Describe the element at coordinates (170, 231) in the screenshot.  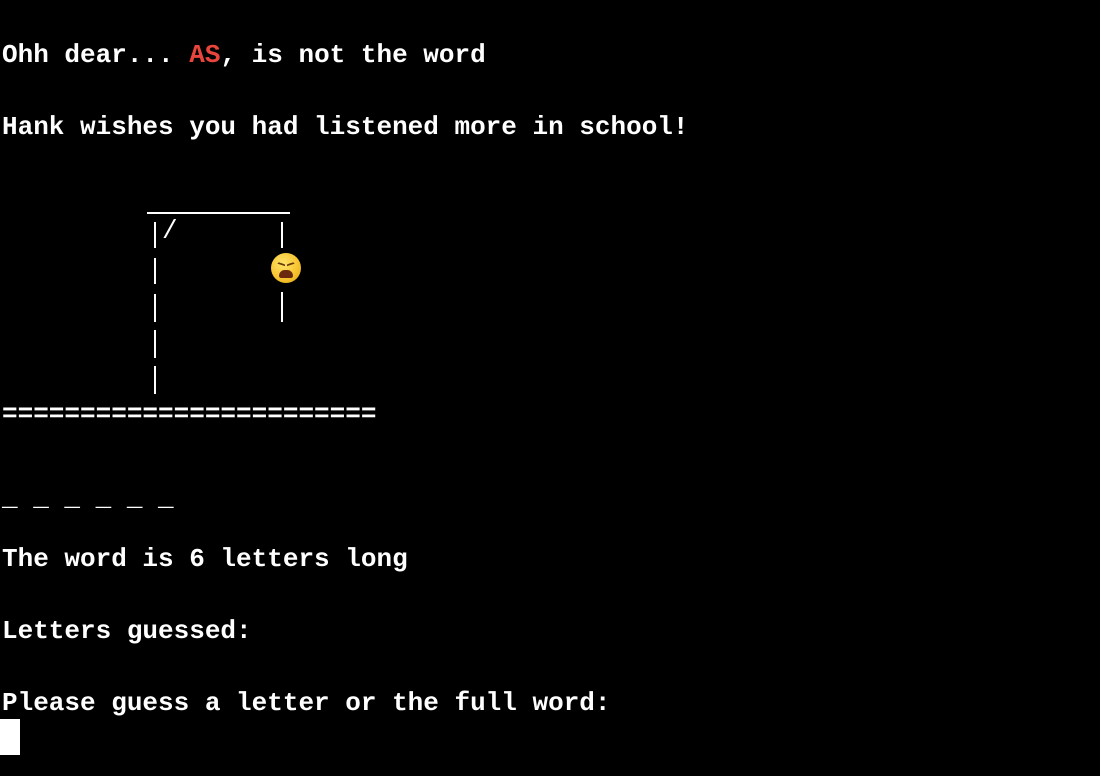
I see `gallows-brace: /` at that location.